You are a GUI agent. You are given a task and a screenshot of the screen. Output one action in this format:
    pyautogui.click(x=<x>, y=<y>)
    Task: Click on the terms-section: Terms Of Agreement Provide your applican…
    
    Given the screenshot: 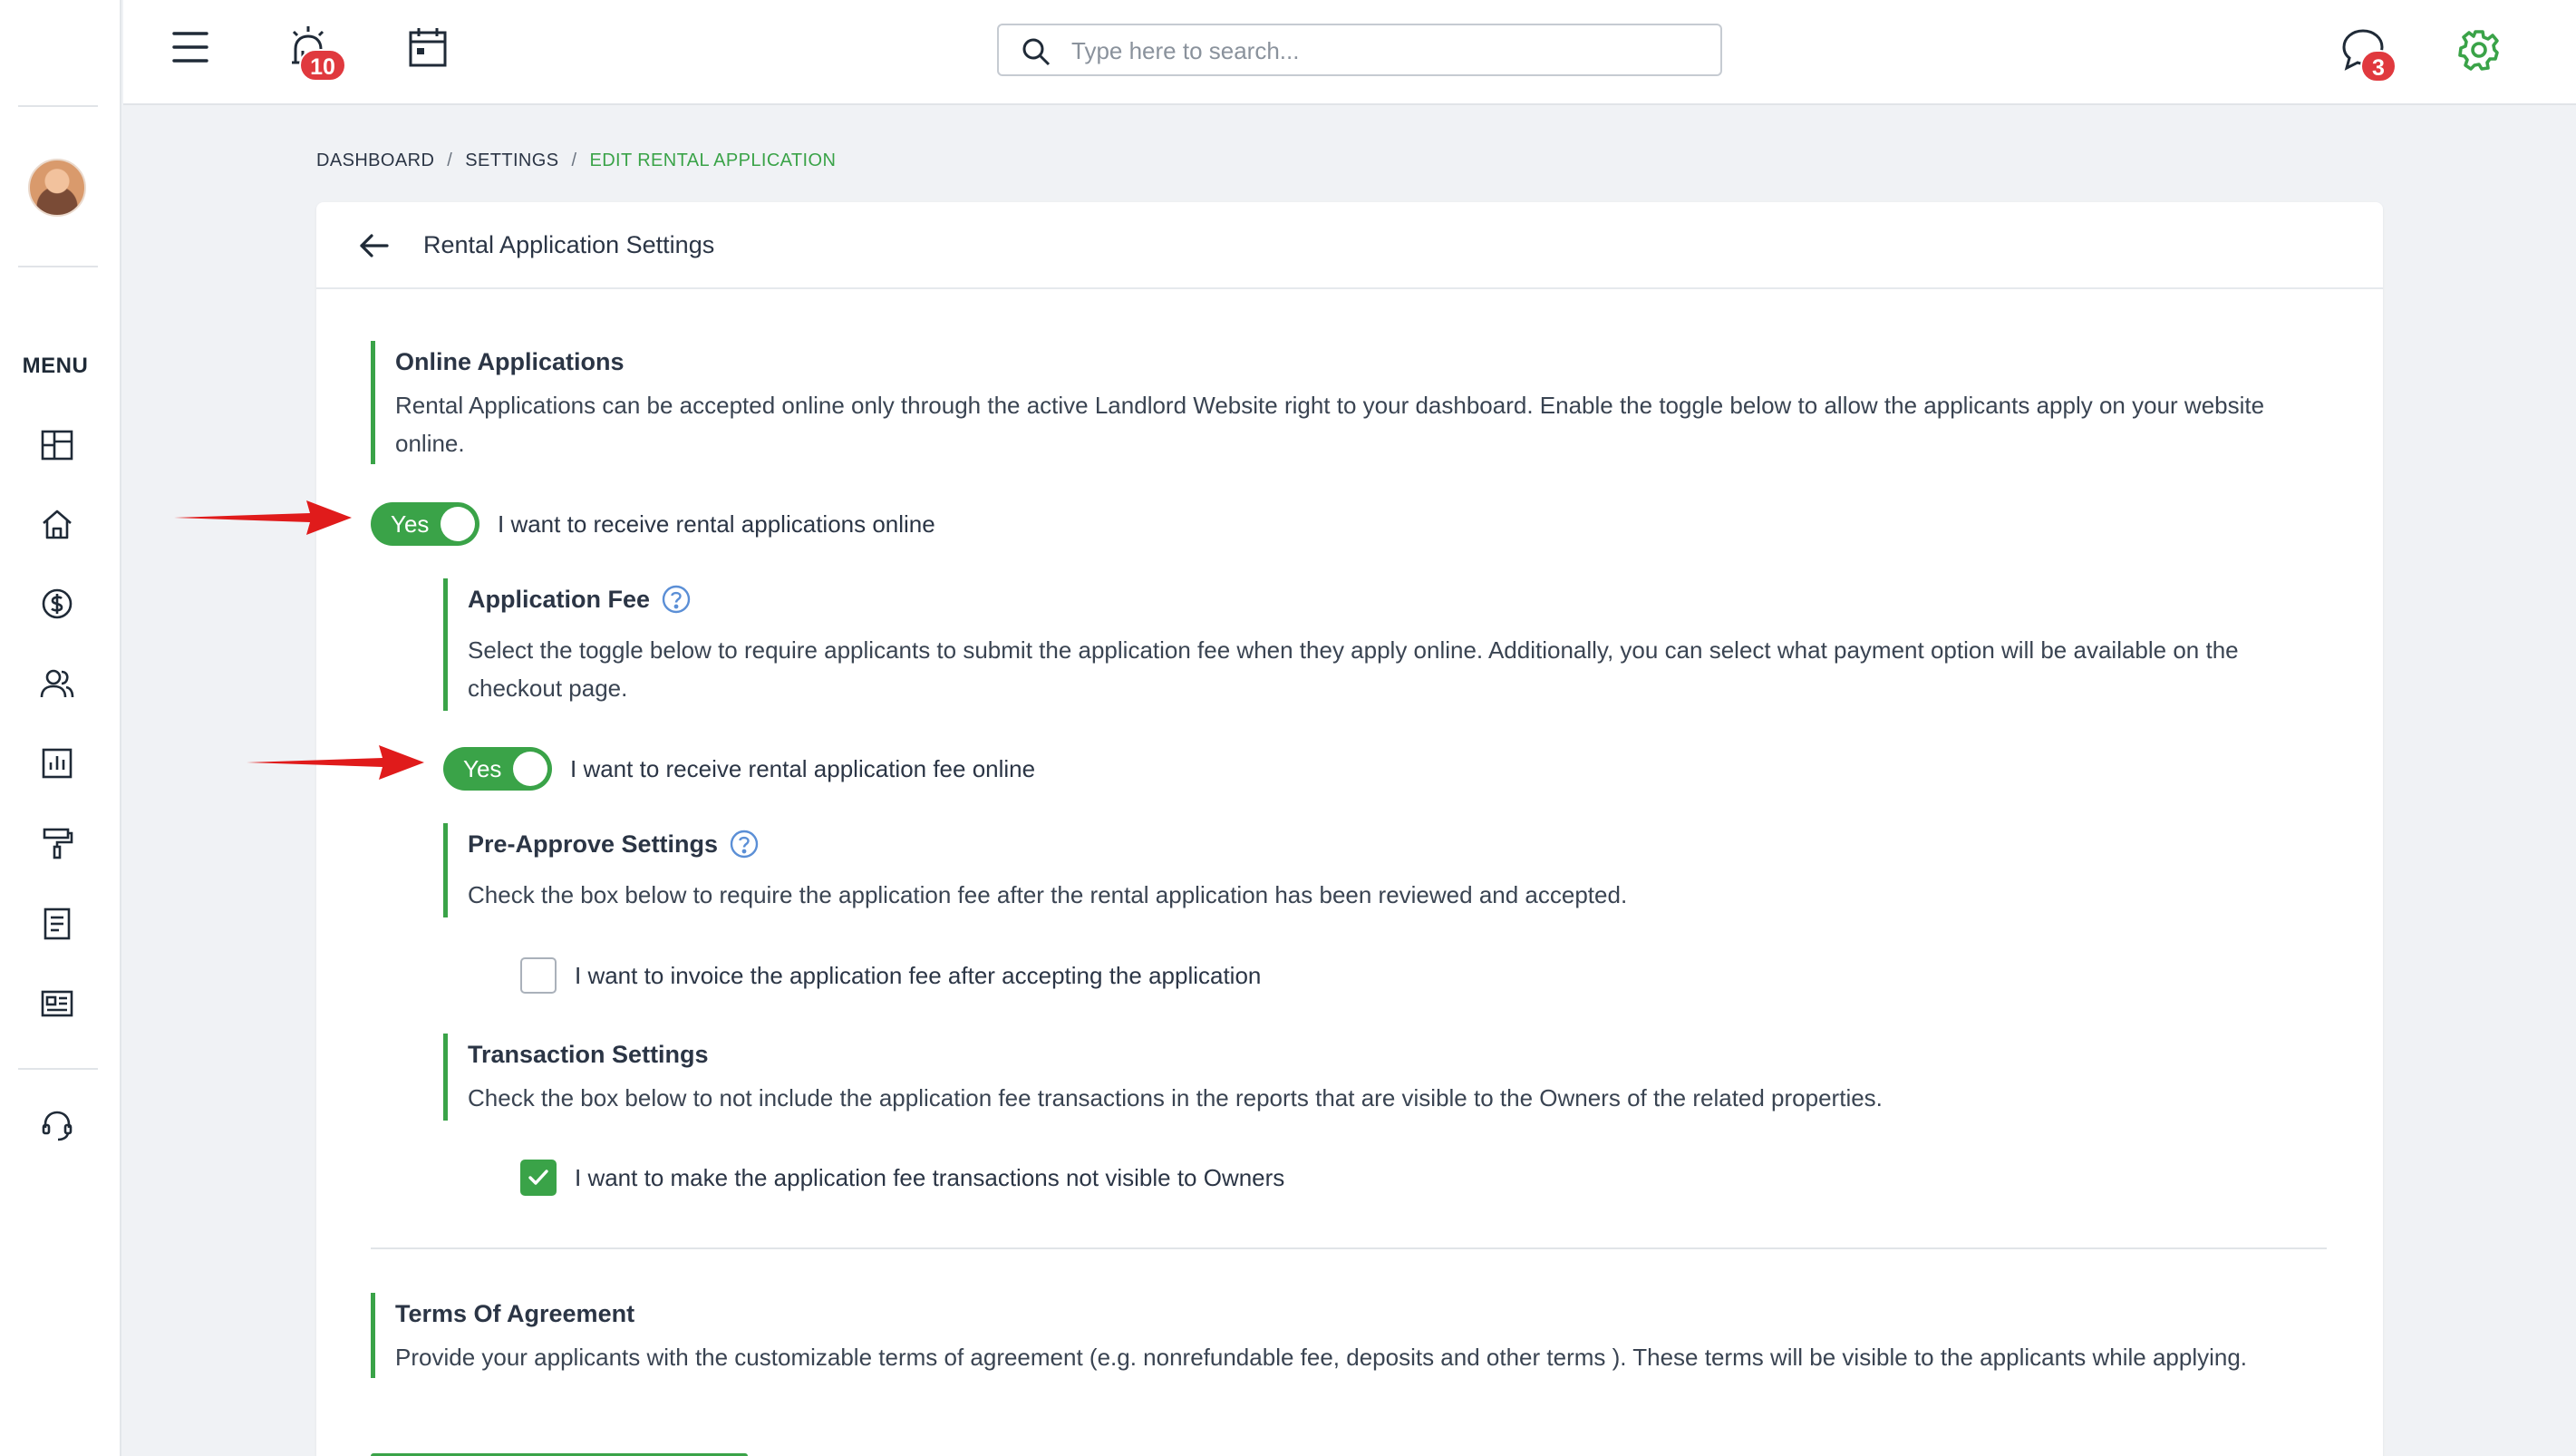 What is the action you would take?
    pyautogui.click(x=1350, y=1335)
    